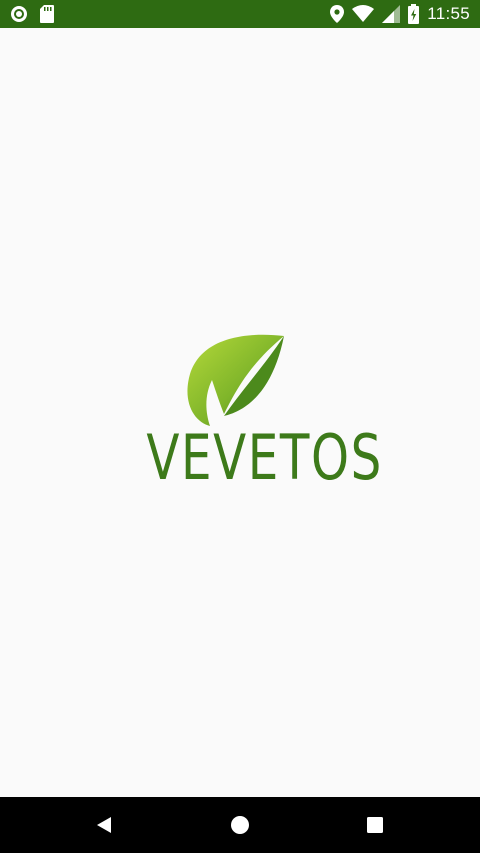 The height and width of the screenshot is (853, 480). What do you see at coordinates (240, 14) in the screenshot?
I see `status-bar: 11:55` at bounding box center [240, 14].